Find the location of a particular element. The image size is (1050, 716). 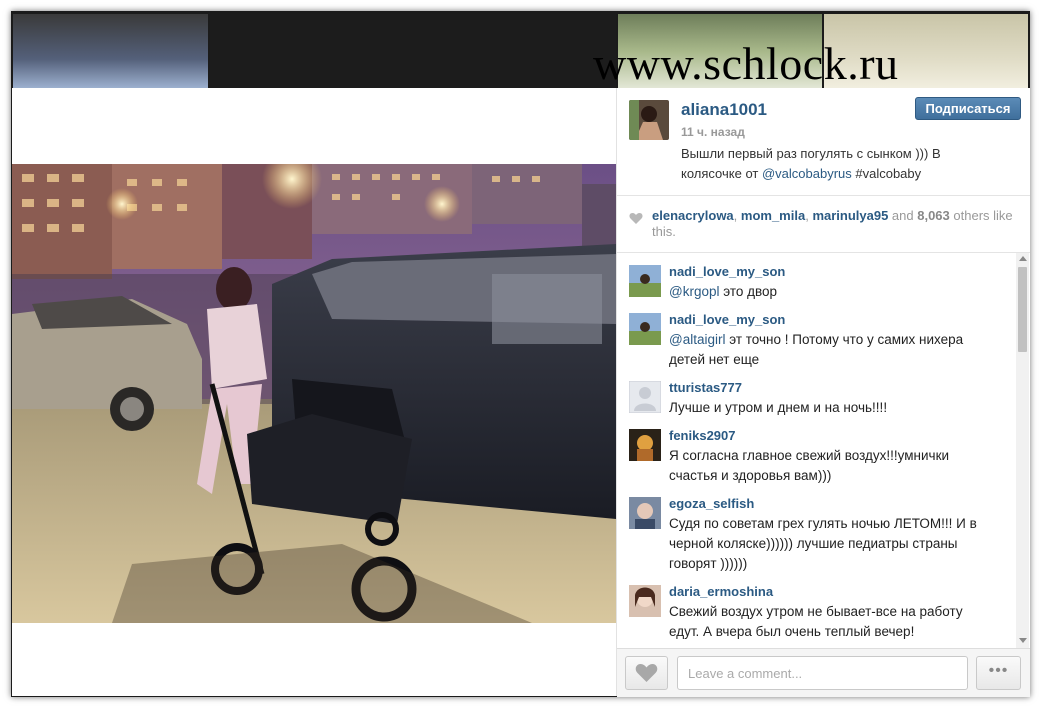

caption-mention-link: @valcobabyrus is located at coordinates (807, 173).